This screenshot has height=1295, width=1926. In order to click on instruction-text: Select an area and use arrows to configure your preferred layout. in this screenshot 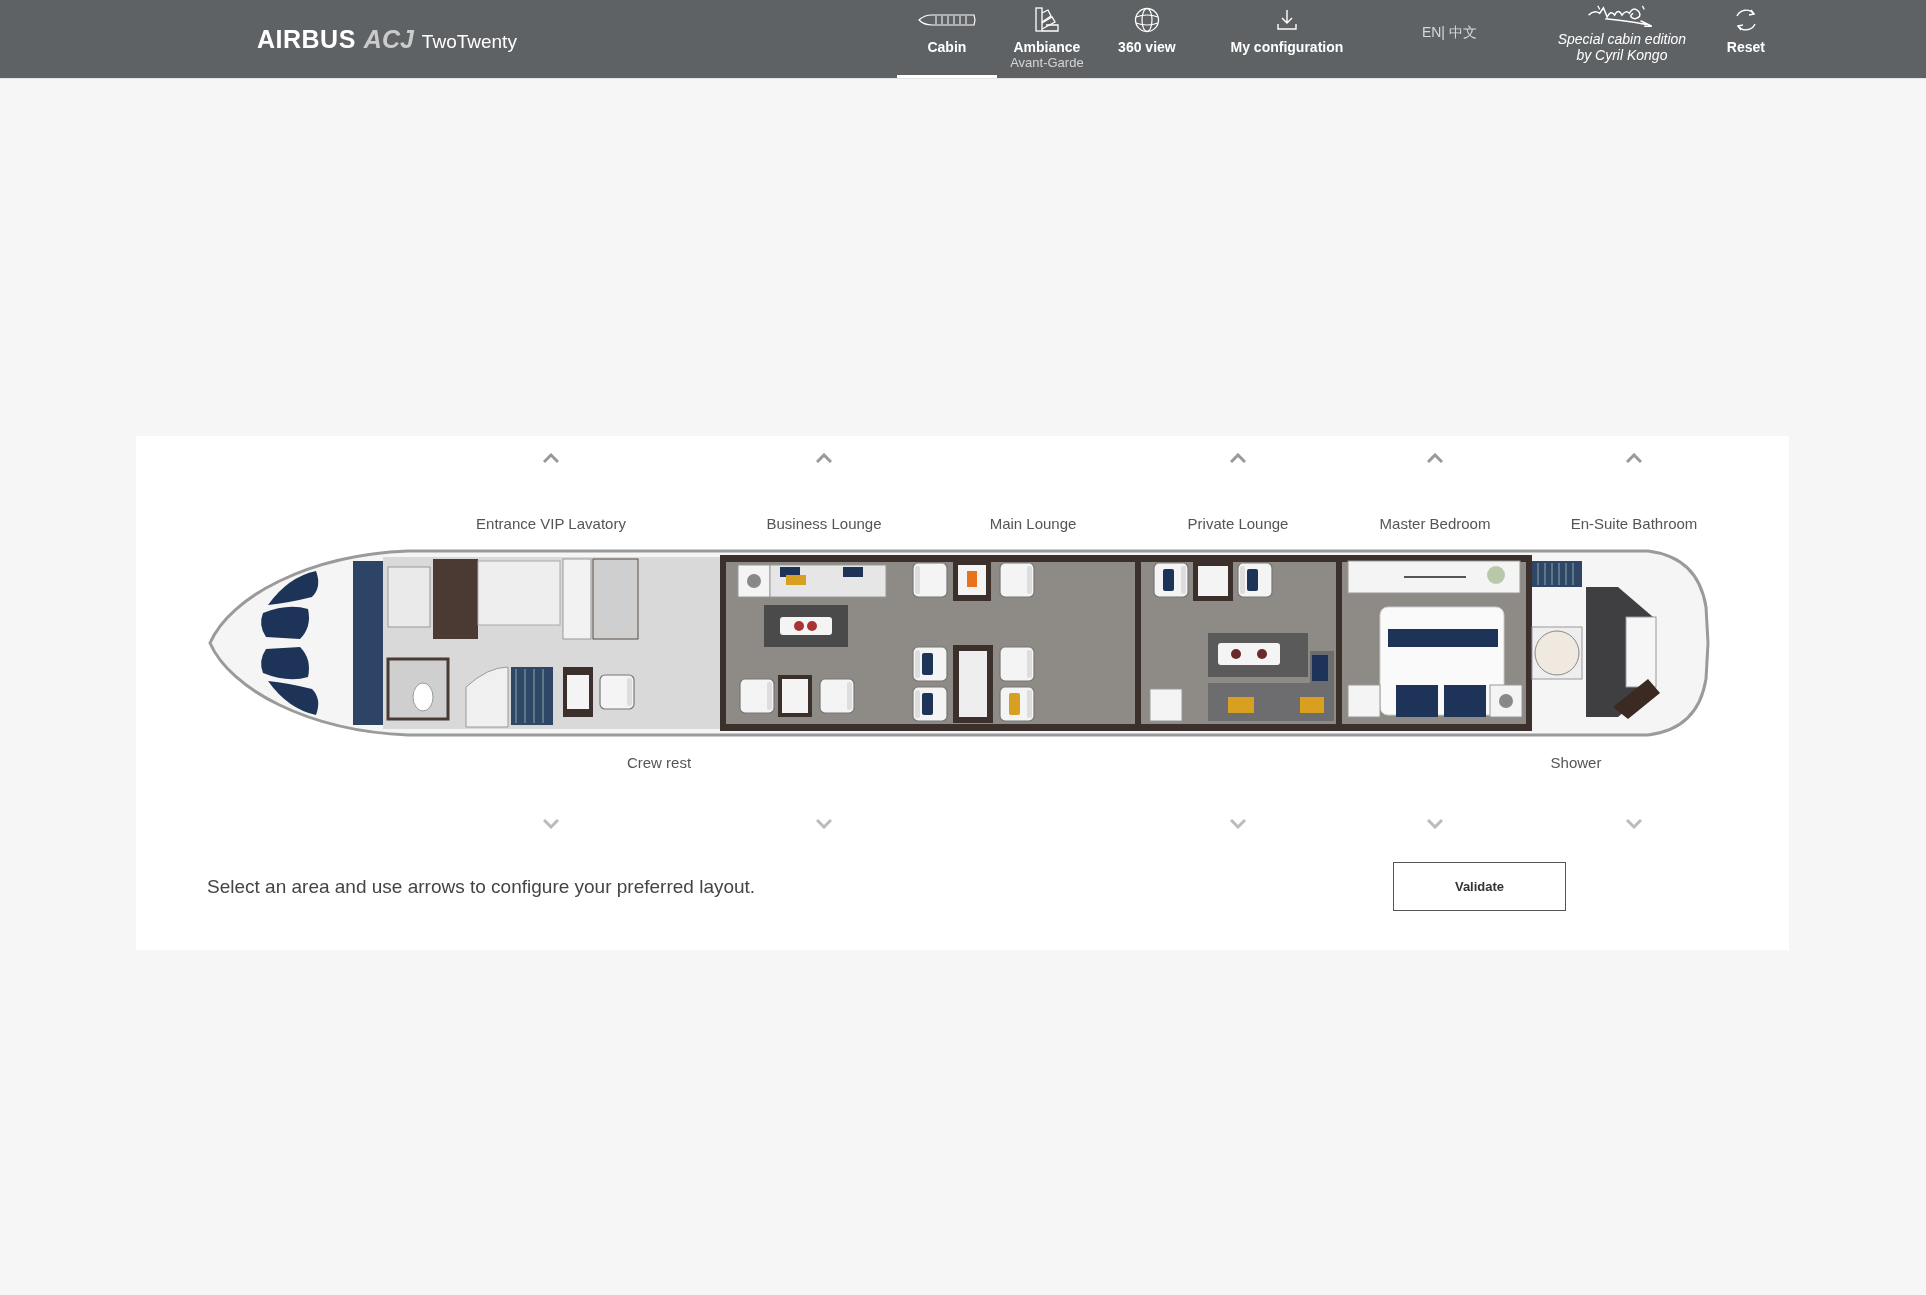, I will do `click(481, 886)`.